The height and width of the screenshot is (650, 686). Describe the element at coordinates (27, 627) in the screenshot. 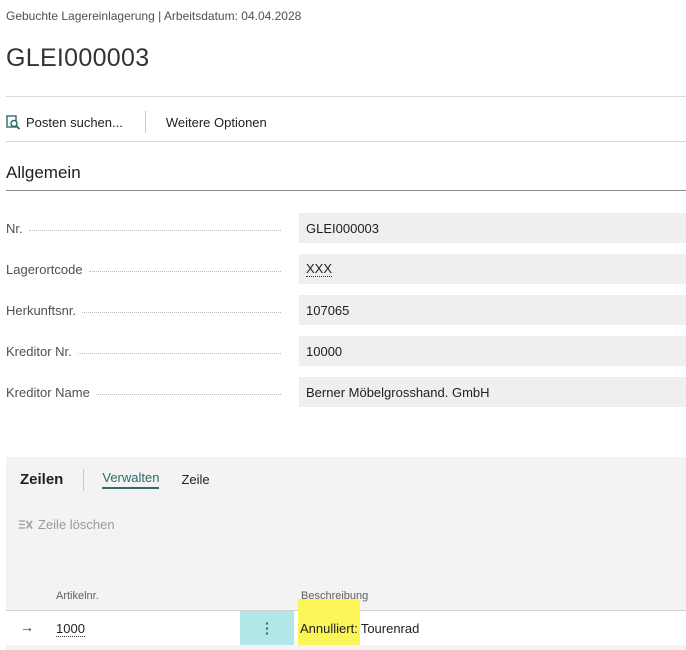

I see `row-indicator-arrow-icon: →` at that location.